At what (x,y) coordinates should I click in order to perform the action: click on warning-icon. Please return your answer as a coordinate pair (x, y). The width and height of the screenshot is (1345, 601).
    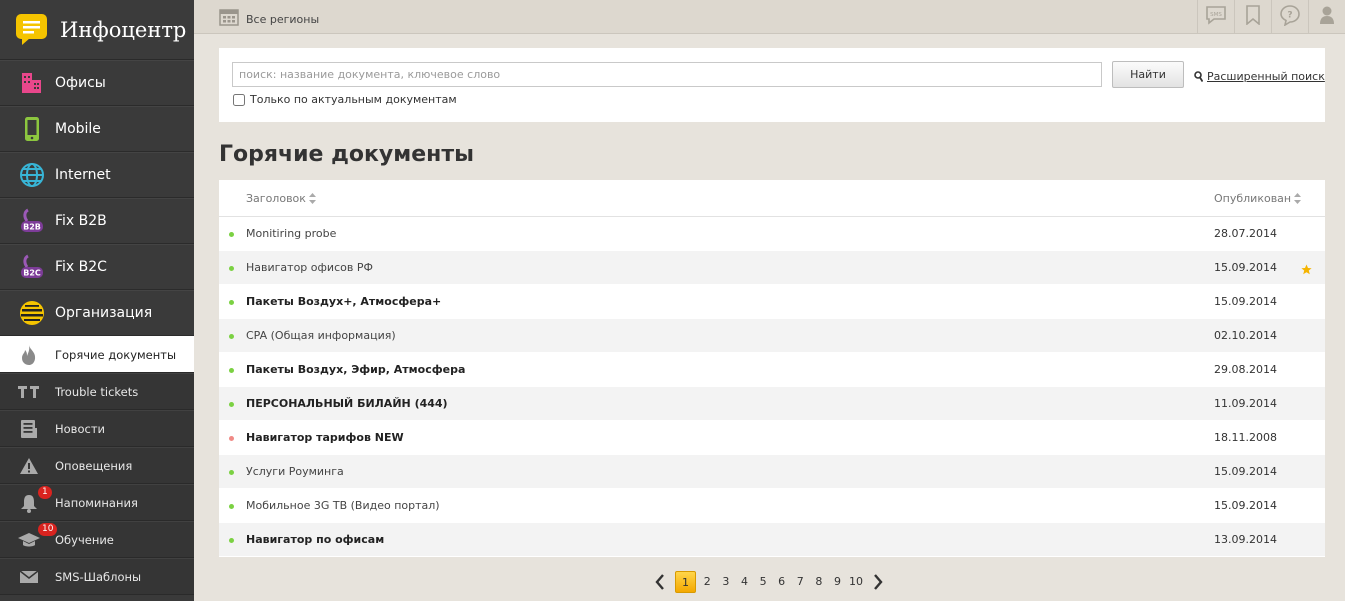
    Looking at the image, I should click on (29, 466).